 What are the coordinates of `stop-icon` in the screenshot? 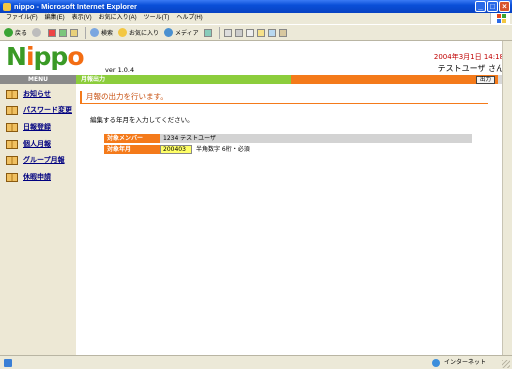 It's located at (52, 32).